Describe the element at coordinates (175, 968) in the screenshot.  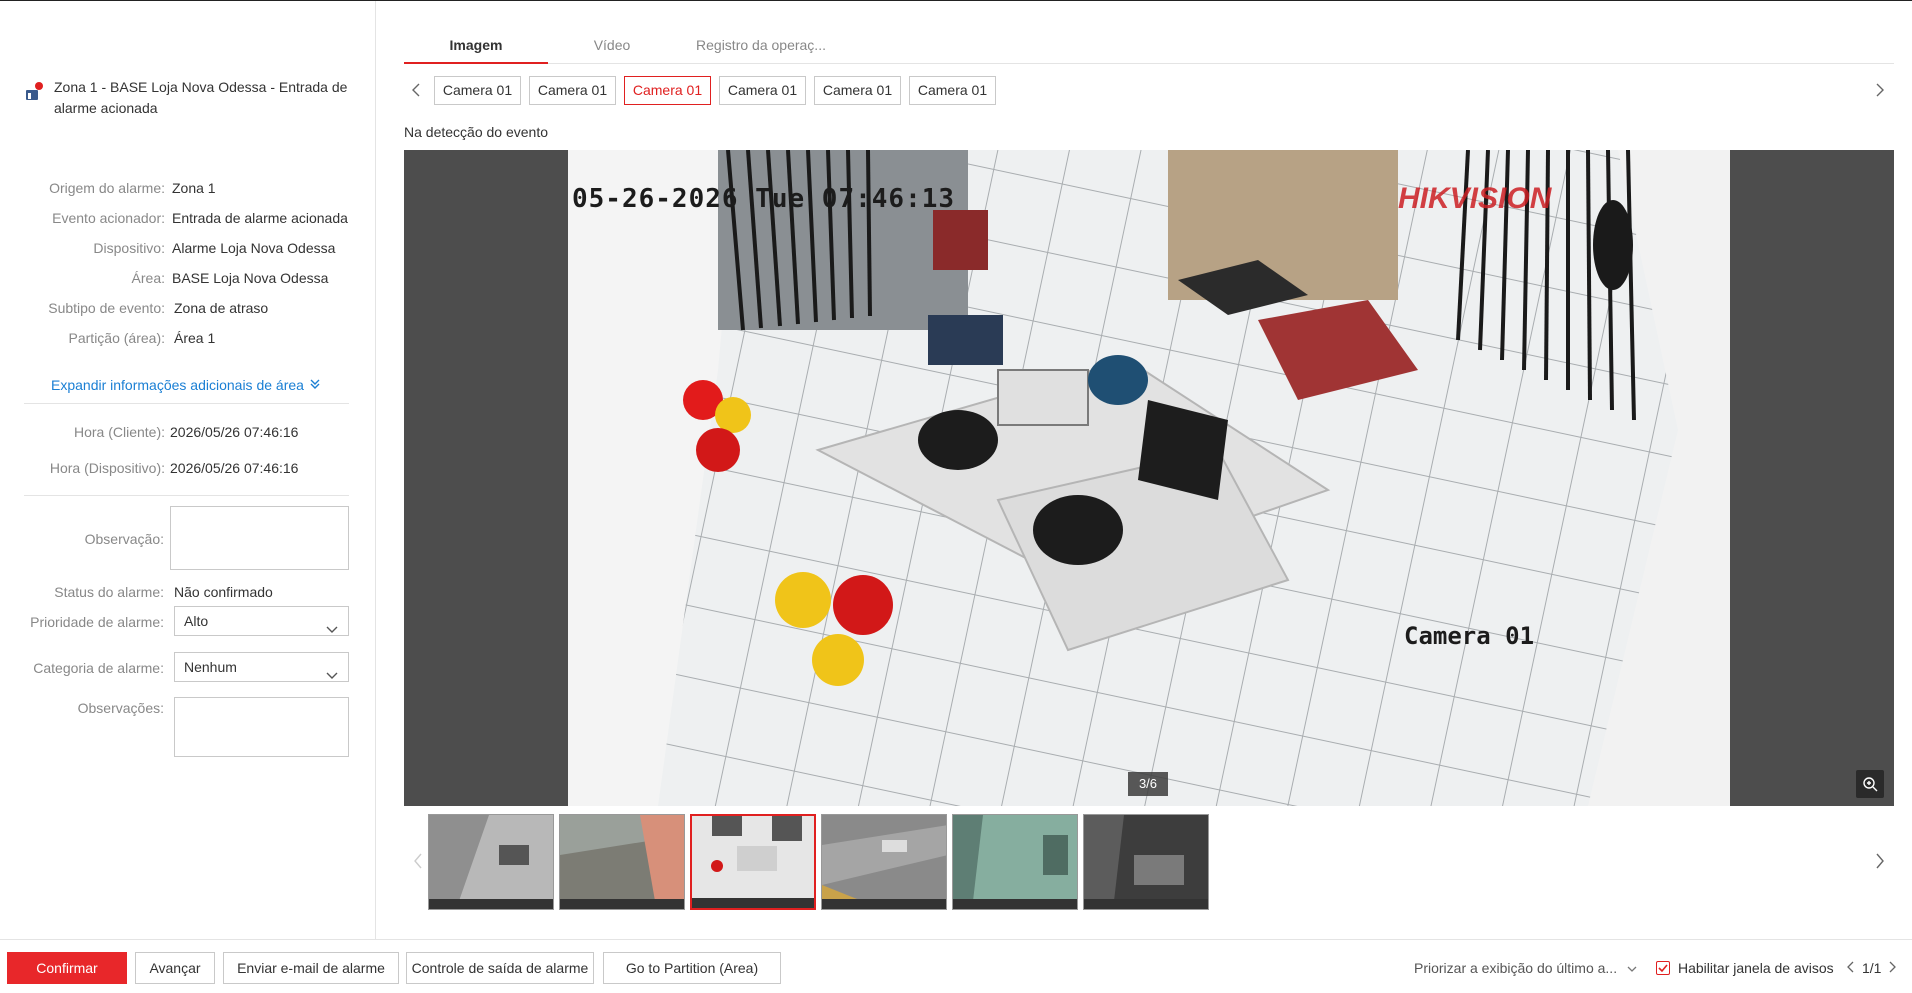
I see `advance-button: Avançar` at that location.